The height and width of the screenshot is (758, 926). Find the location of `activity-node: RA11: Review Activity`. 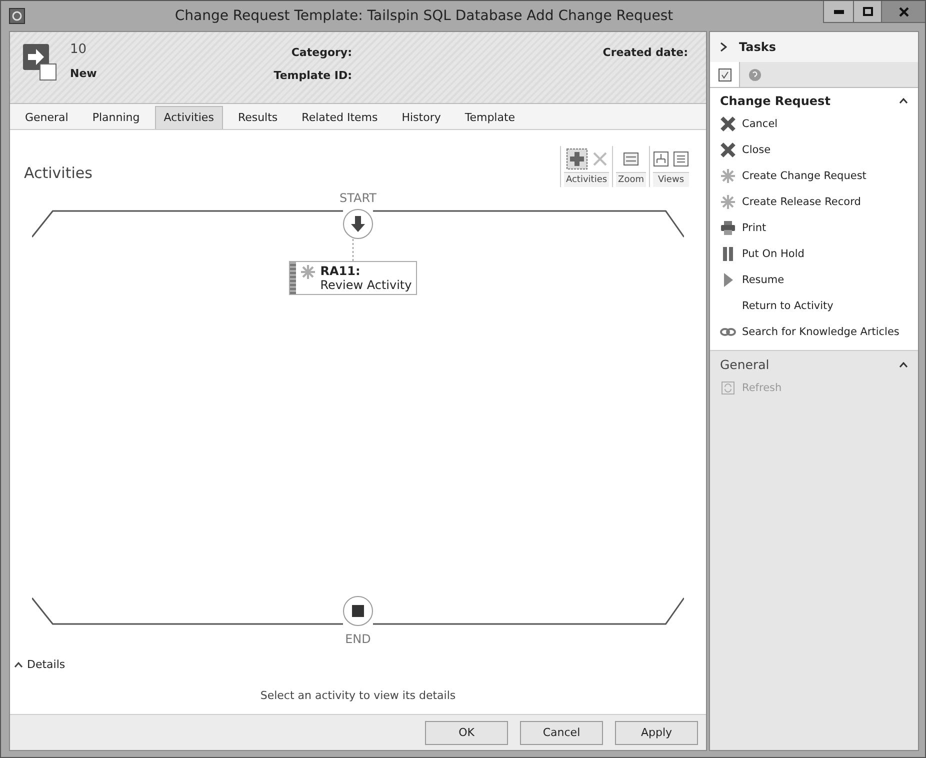

activity-node: RA11: Review Activity is located at coordinates (353, 278).